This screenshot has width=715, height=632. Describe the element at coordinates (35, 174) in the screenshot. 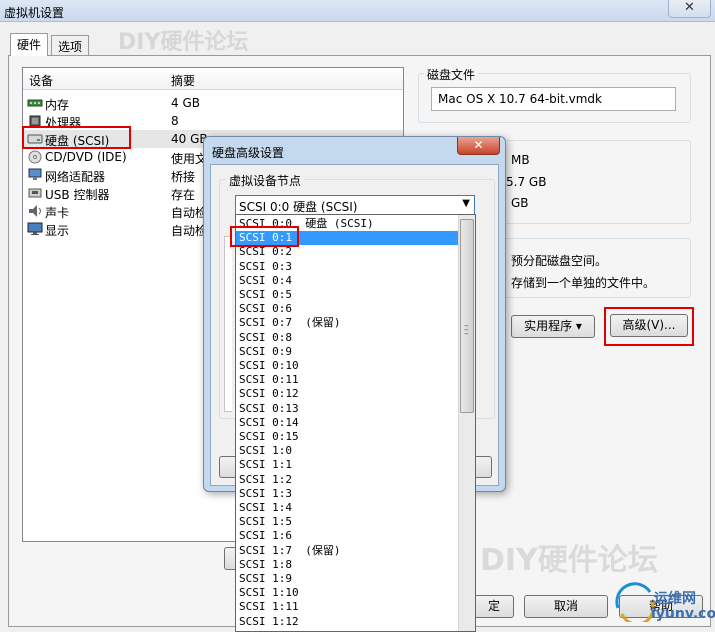

I see `network-adapter-icon` at that location.